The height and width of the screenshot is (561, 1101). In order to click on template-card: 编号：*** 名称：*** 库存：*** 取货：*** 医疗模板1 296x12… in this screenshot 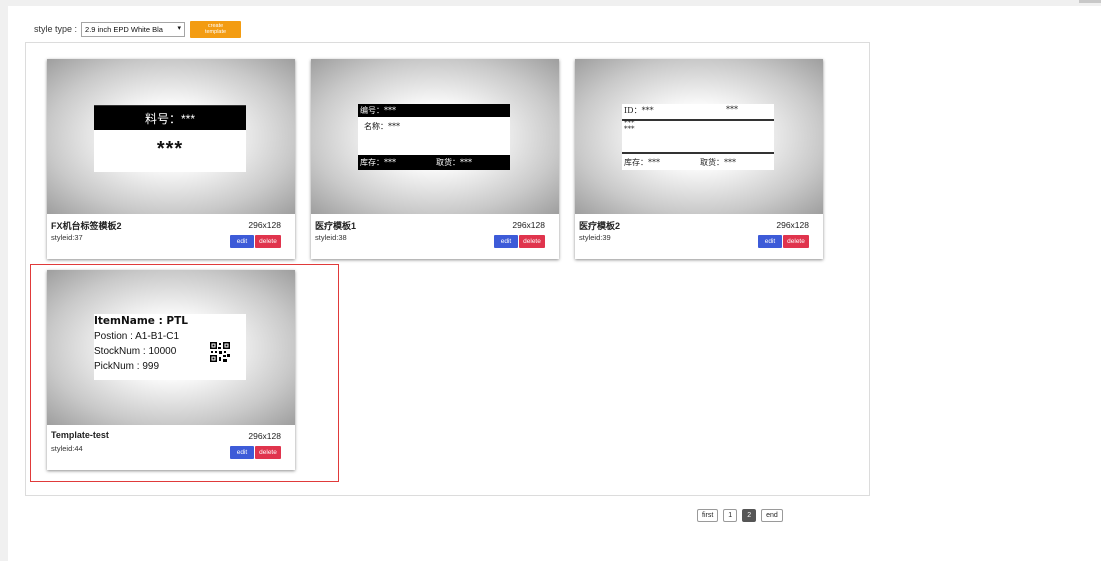, I will do `click(435, 159)`.